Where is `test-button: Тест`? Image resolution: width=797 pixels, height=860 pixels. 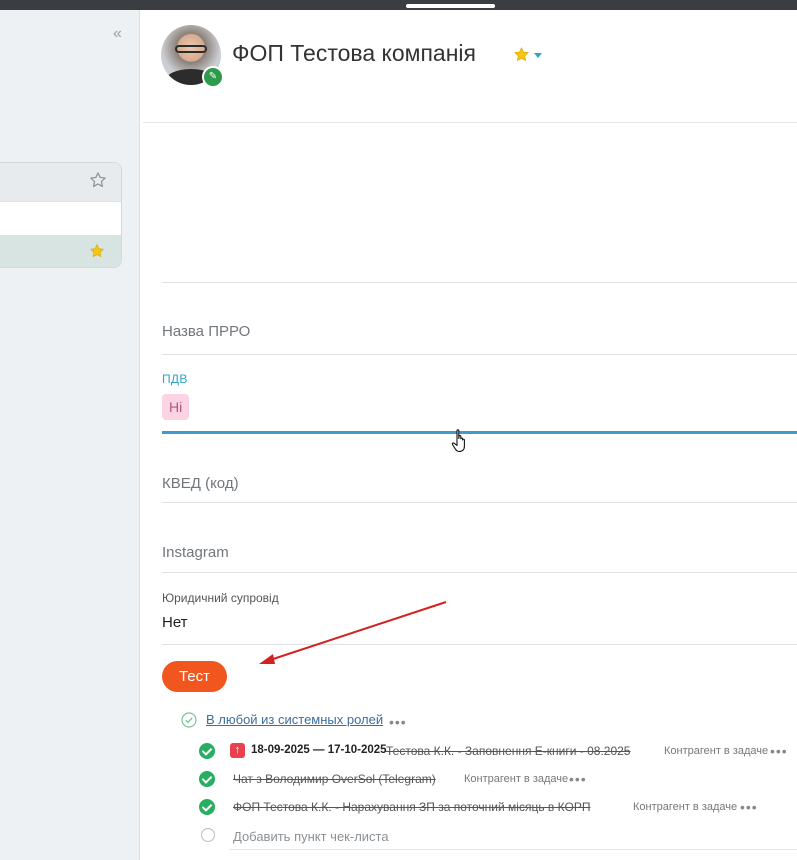 test-button: Тест is located at coordinates (194, 676).